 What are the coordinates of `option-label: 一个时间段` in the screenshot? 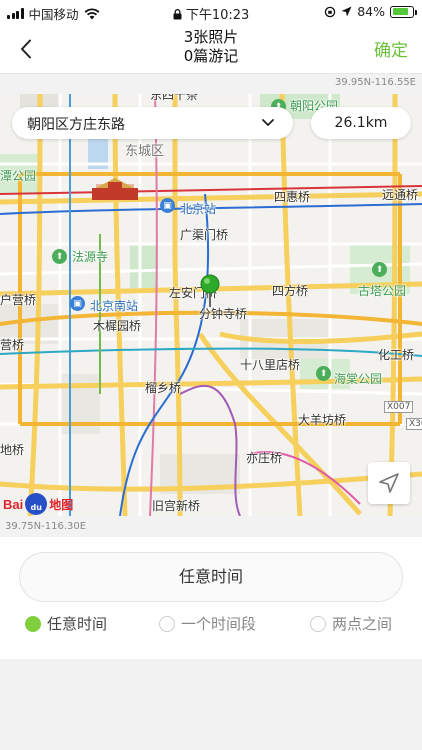 It's located at (219, 624).